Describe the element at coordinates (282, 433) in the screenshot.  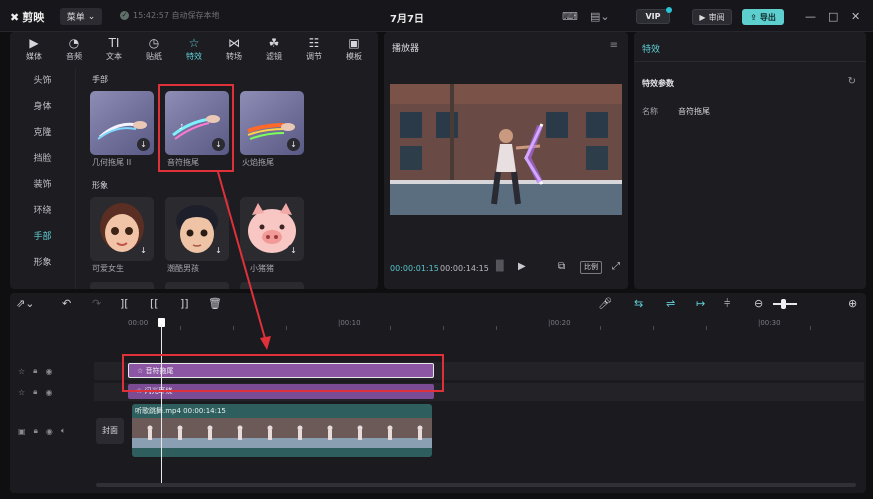
I see `filmstrip-frames-image` at that location.